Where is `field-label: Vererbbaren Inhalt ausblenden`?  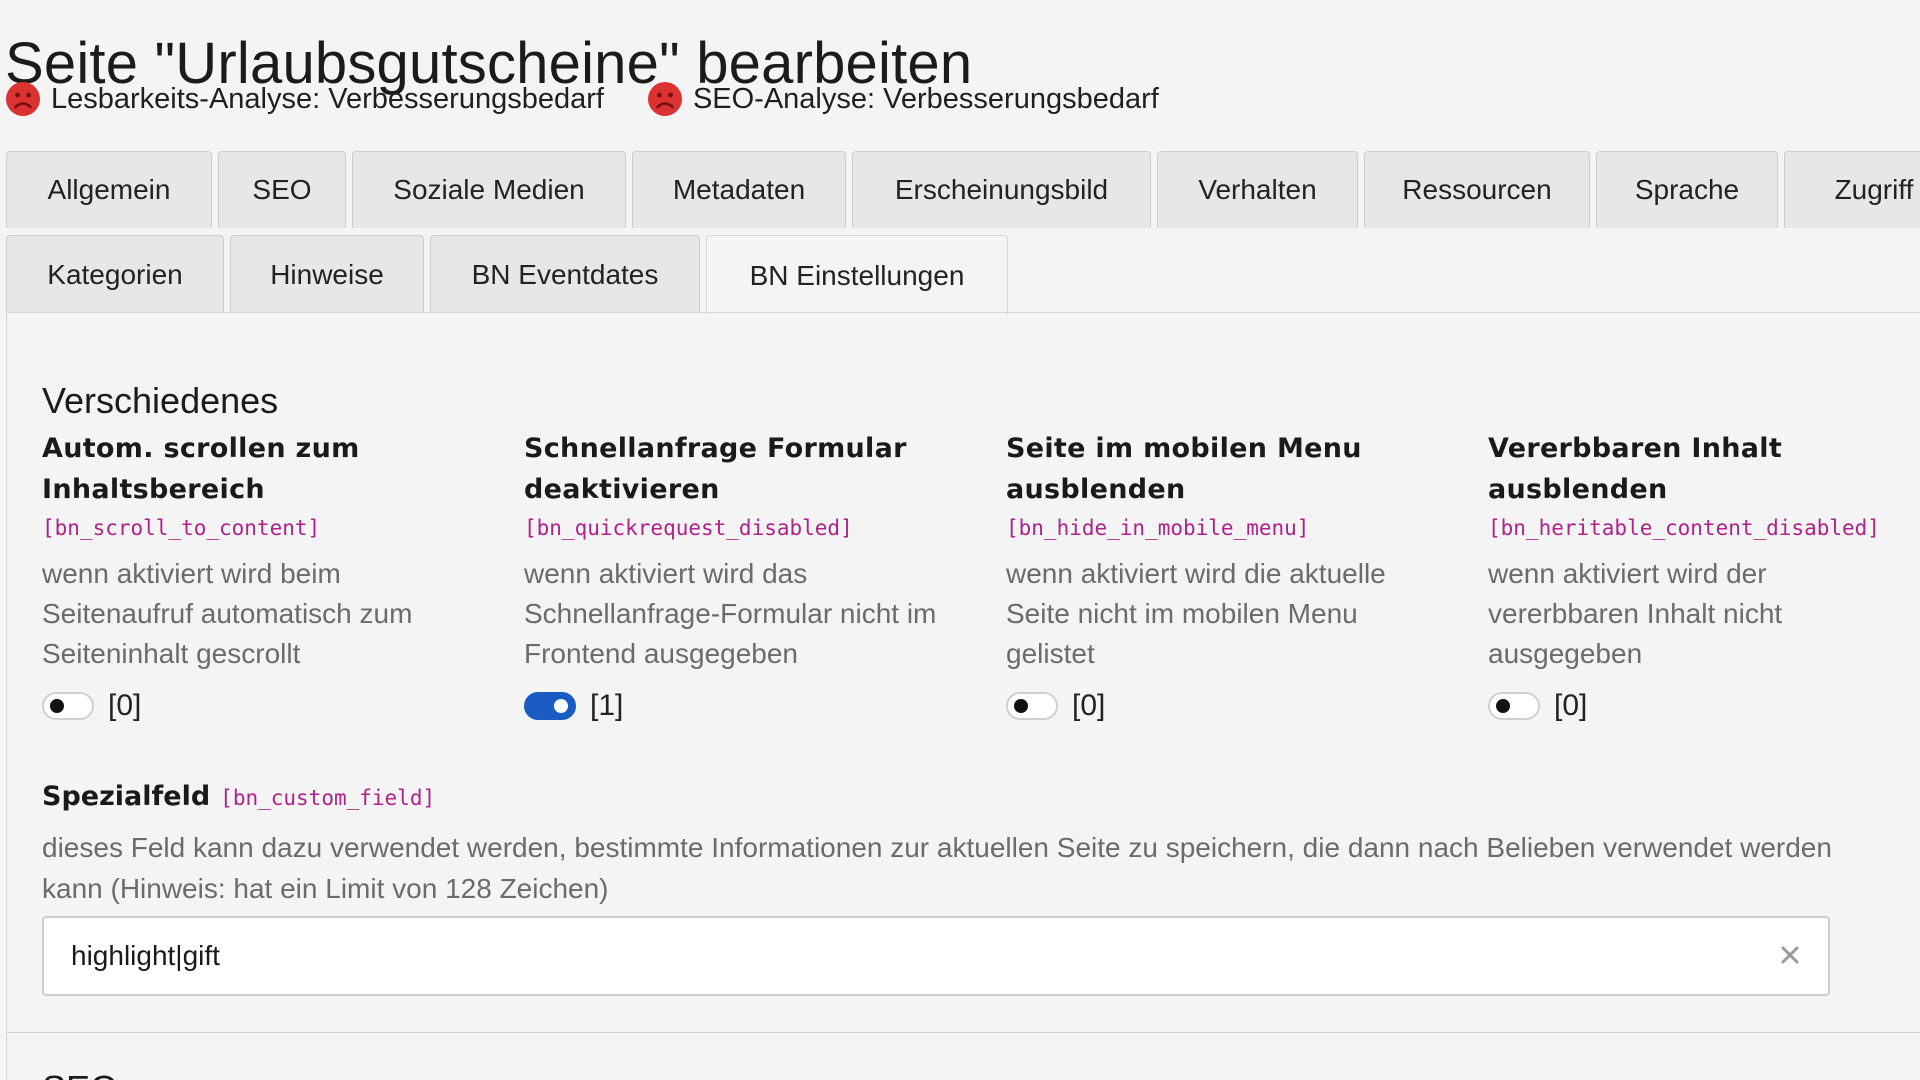
field-label: Vererbbaren Inhalt ausblenden is located at coordinates (1635, 469).